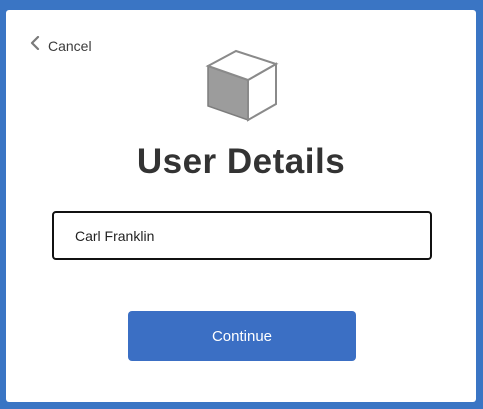 This screenshot has width=483, height=409. What do you see at coordinates (35, 45) in the screenshot?
I see `chevron-left-icon` at bounding box center [35, 45].